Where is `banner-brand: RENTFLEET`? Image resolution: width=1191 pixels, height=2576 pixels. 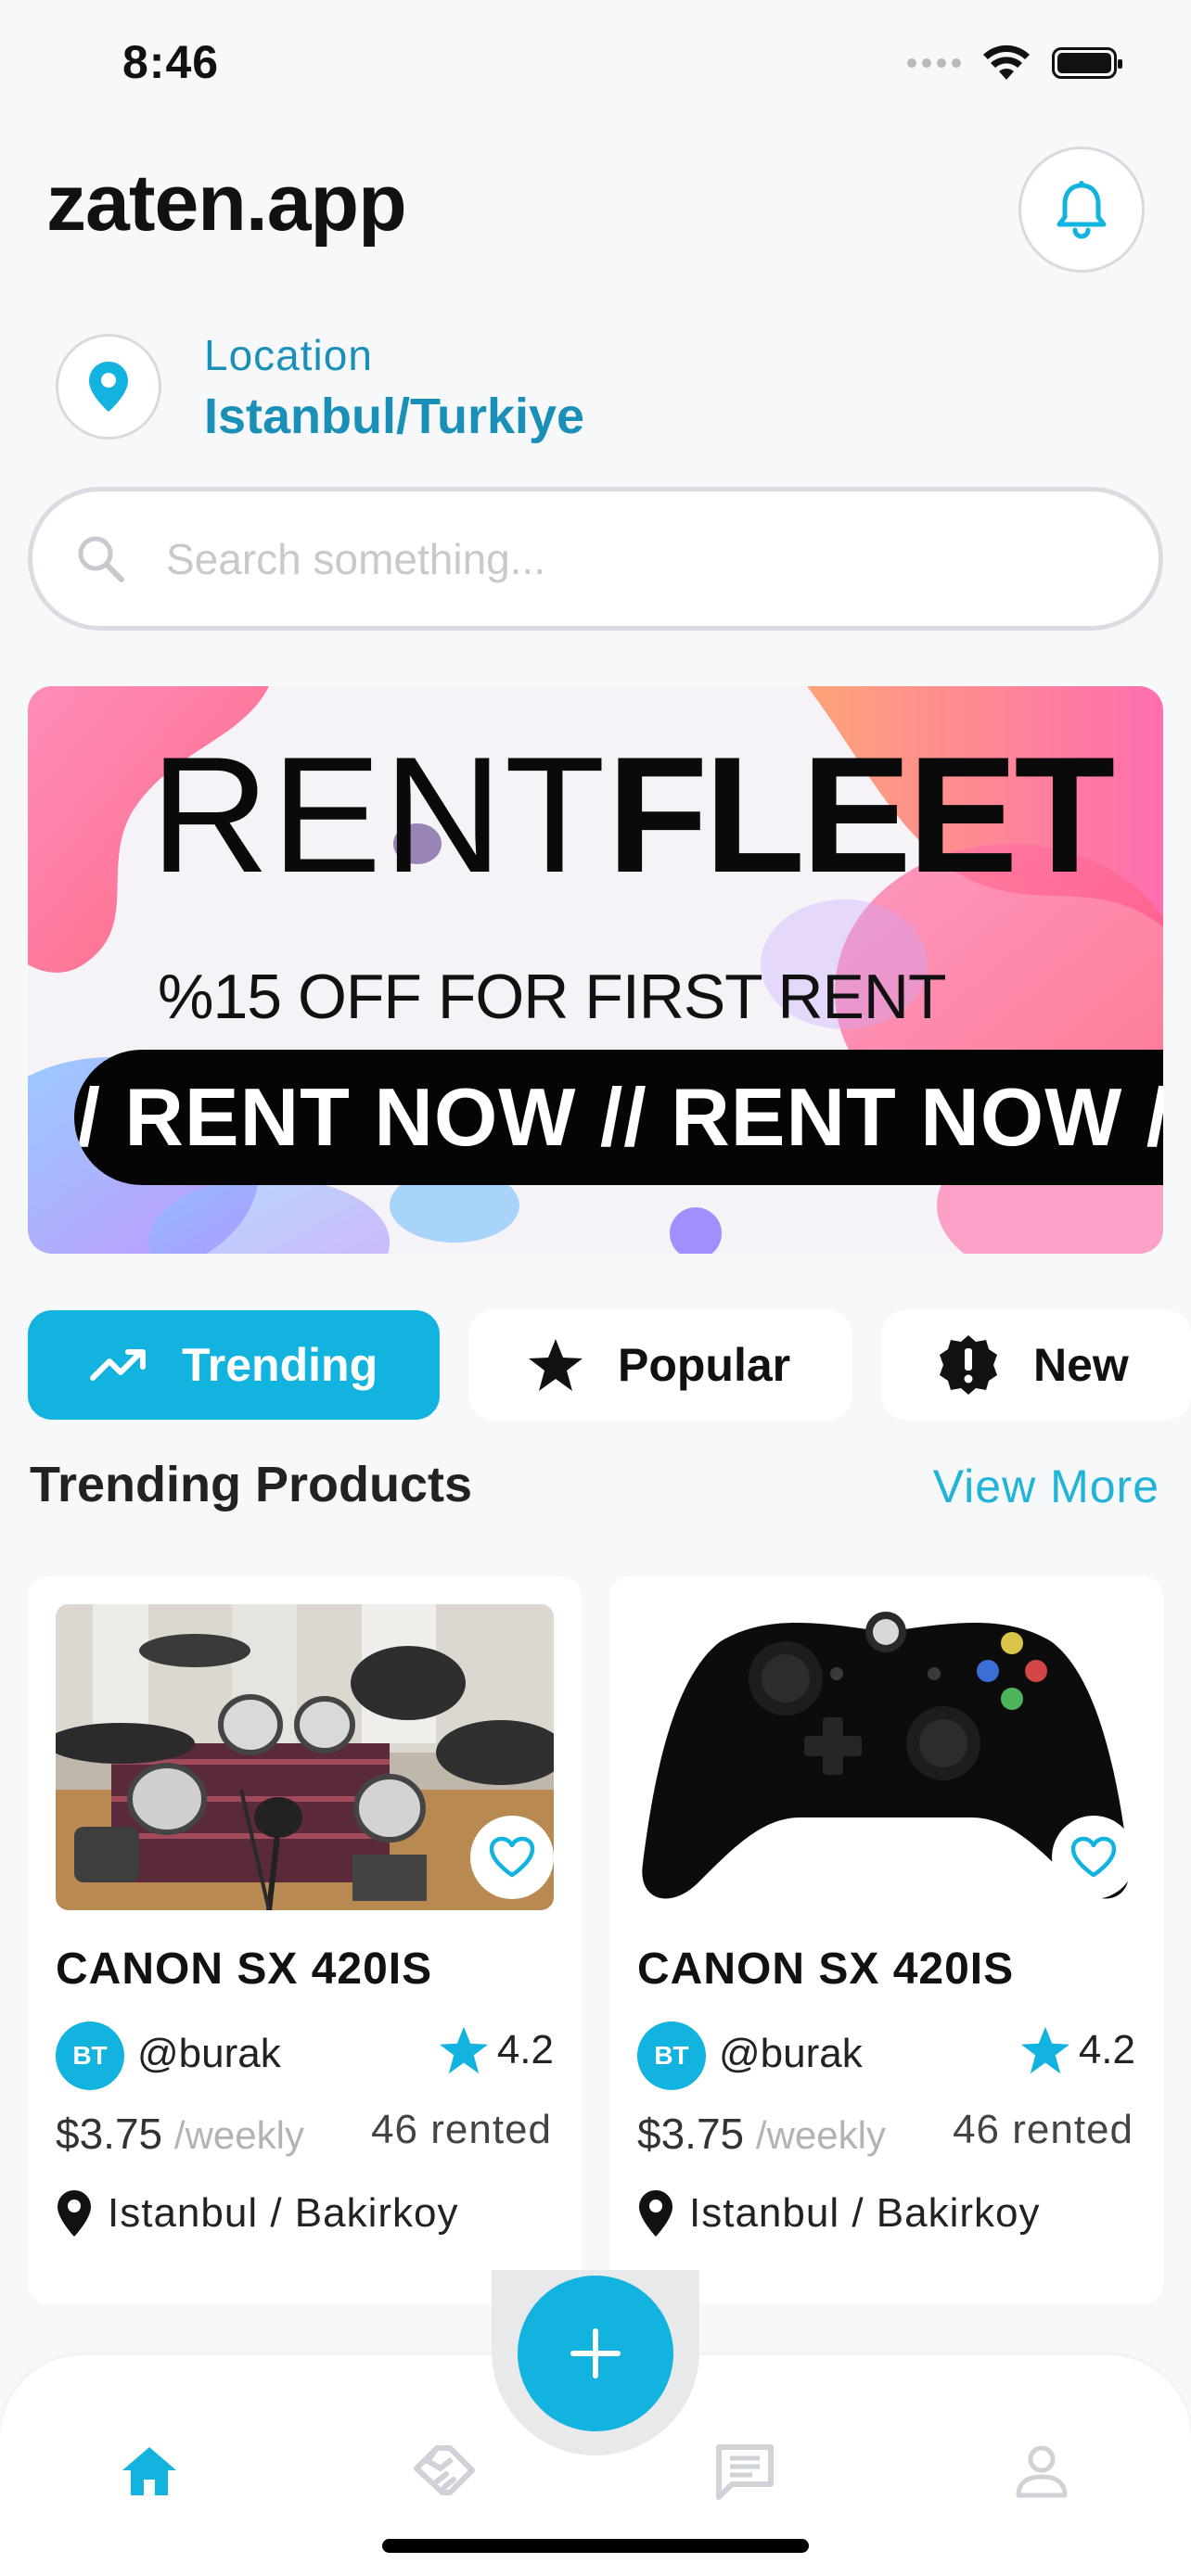 banner-brand: RENTFLEET is located at coordinates (633, 815).